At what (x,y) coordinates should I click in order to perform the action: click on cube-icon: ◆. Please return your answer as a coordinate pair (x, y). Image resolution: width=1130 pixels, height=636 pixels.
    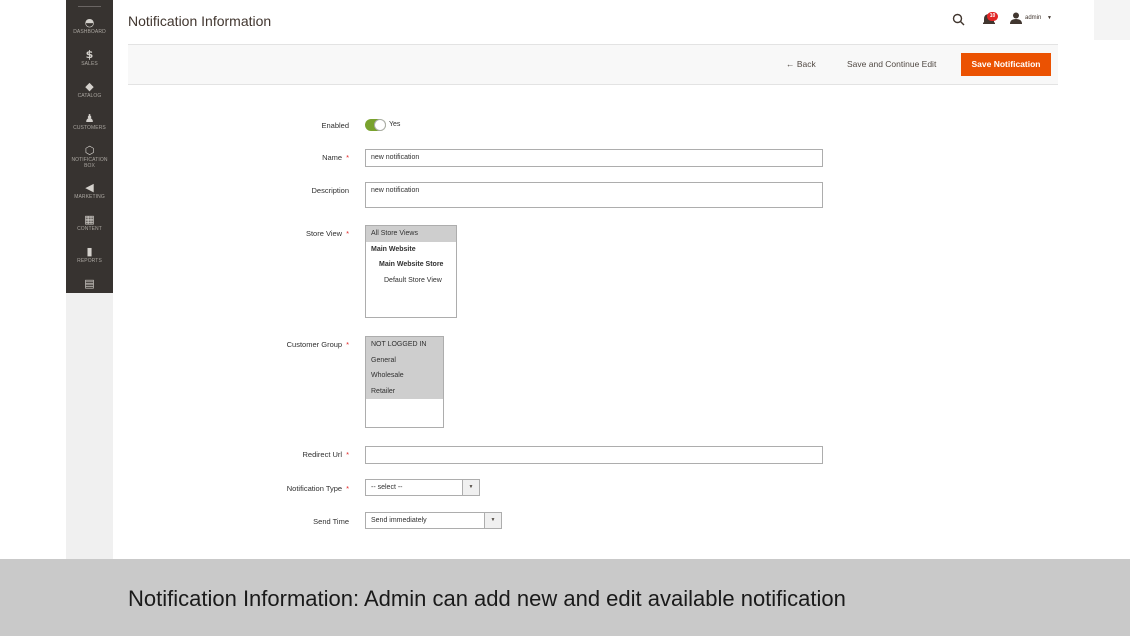
    Looking at the image, I should click on (89, 86).